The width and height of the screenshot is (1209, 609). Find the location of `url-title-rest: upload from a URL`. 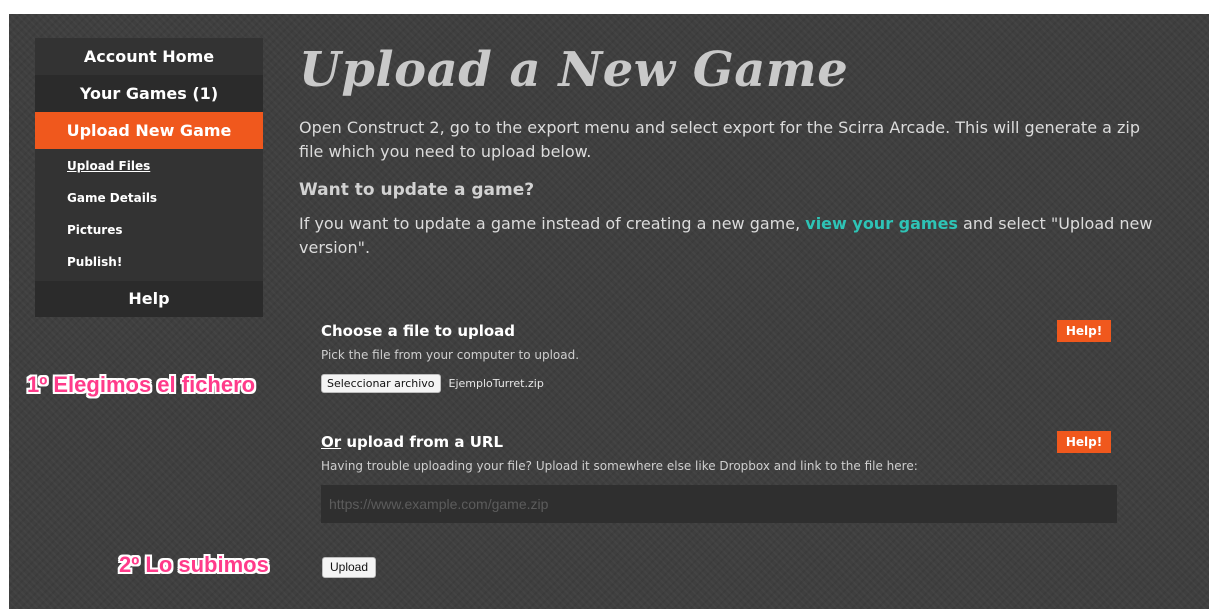

url-title-rest: upload from a URL is located at coordinates (422, 442).